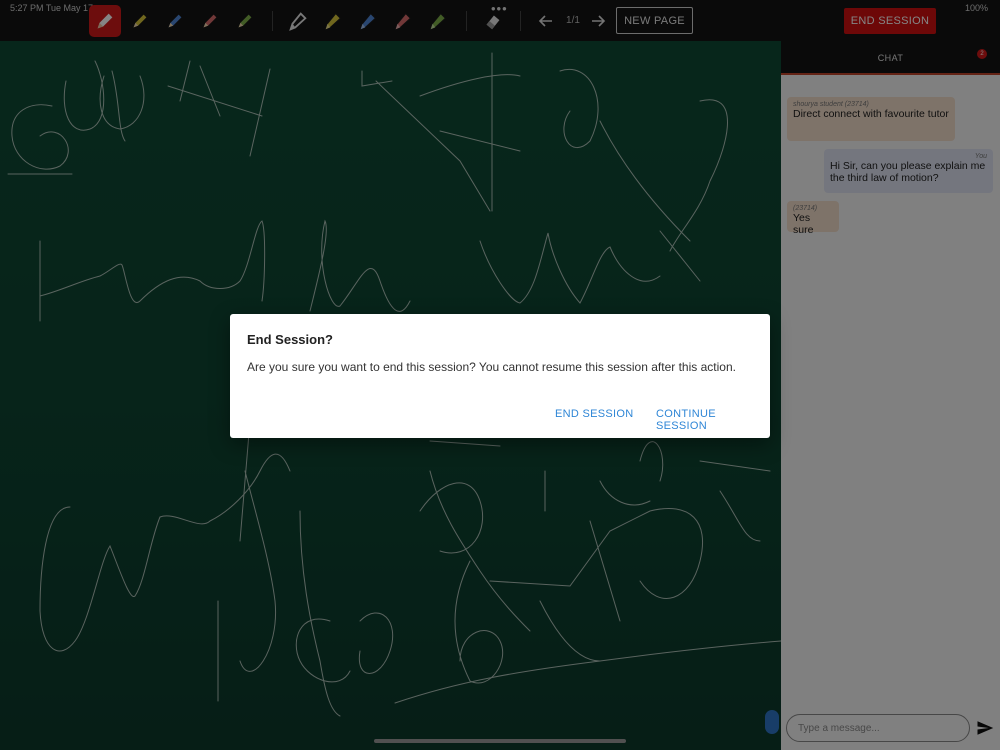  Describe the element at coordinates (713, 420) in the screenshot. I see `continue-session-button: CONTINUE SESSION` at that location.